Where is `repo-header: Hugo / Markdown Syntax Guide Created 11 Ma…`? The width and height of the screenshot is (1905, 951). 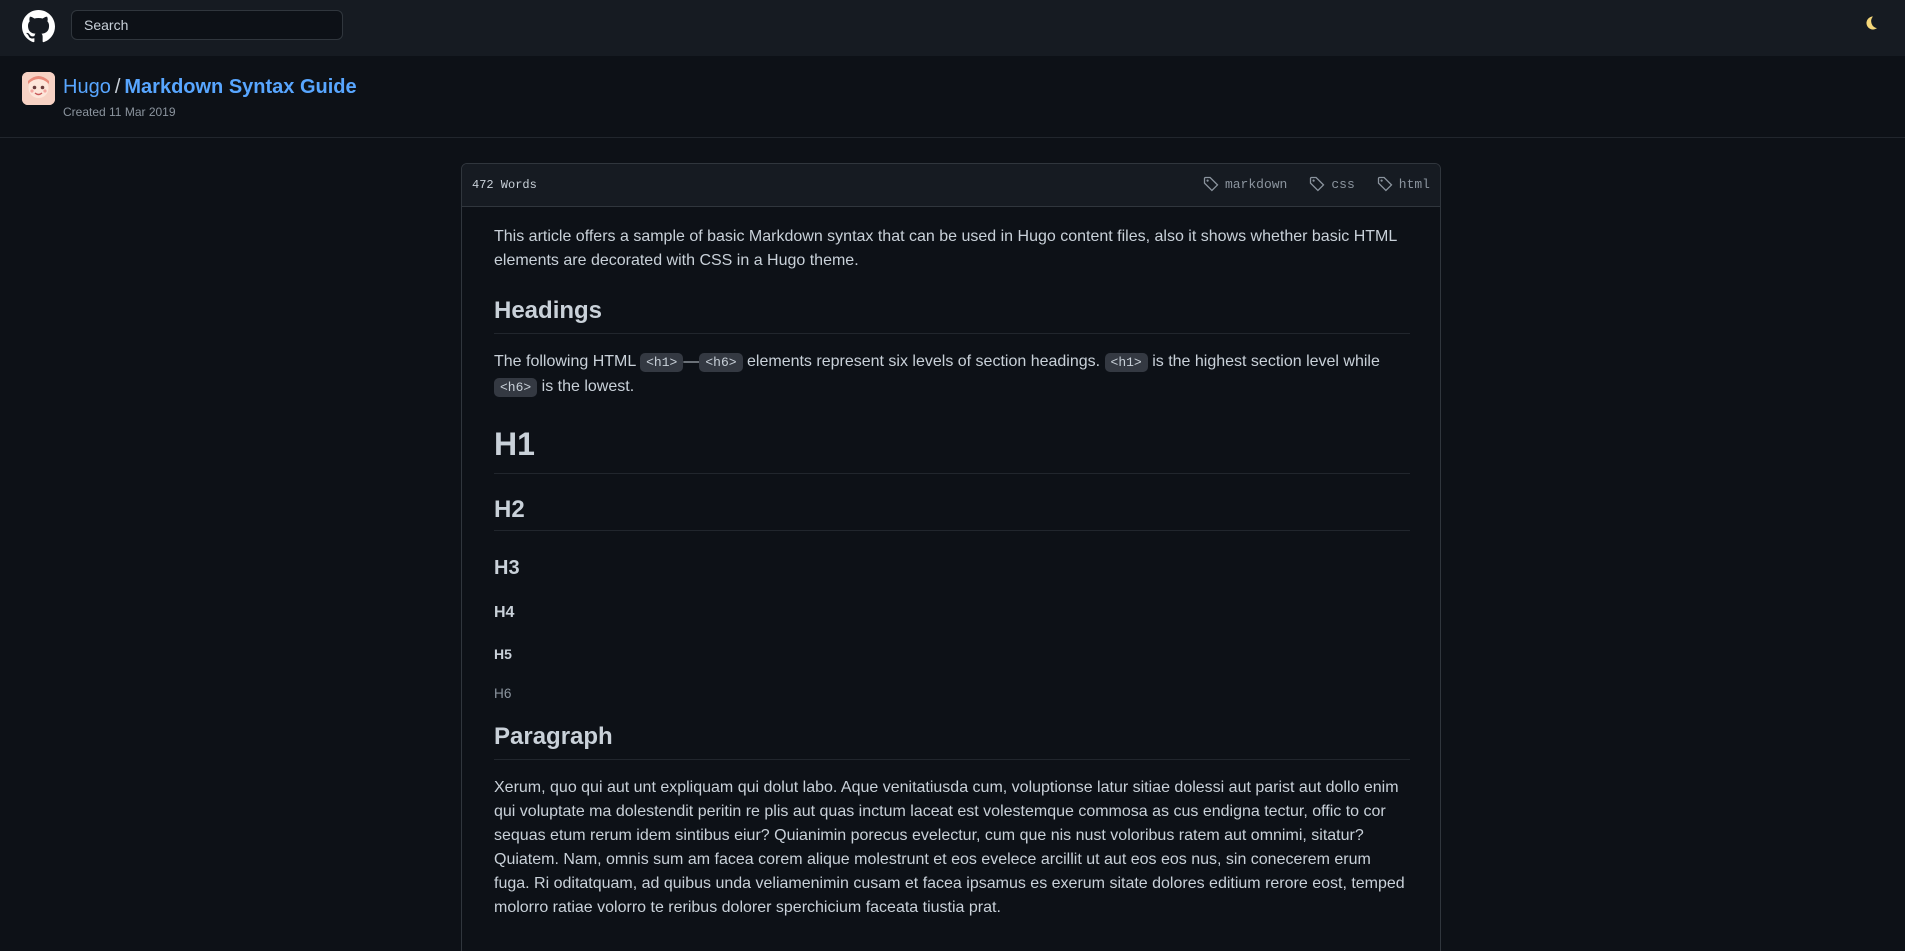
repo-header: Hugo / Markdown Syntax Guide Created 11 Ma… is located at coordinates (952, 97).